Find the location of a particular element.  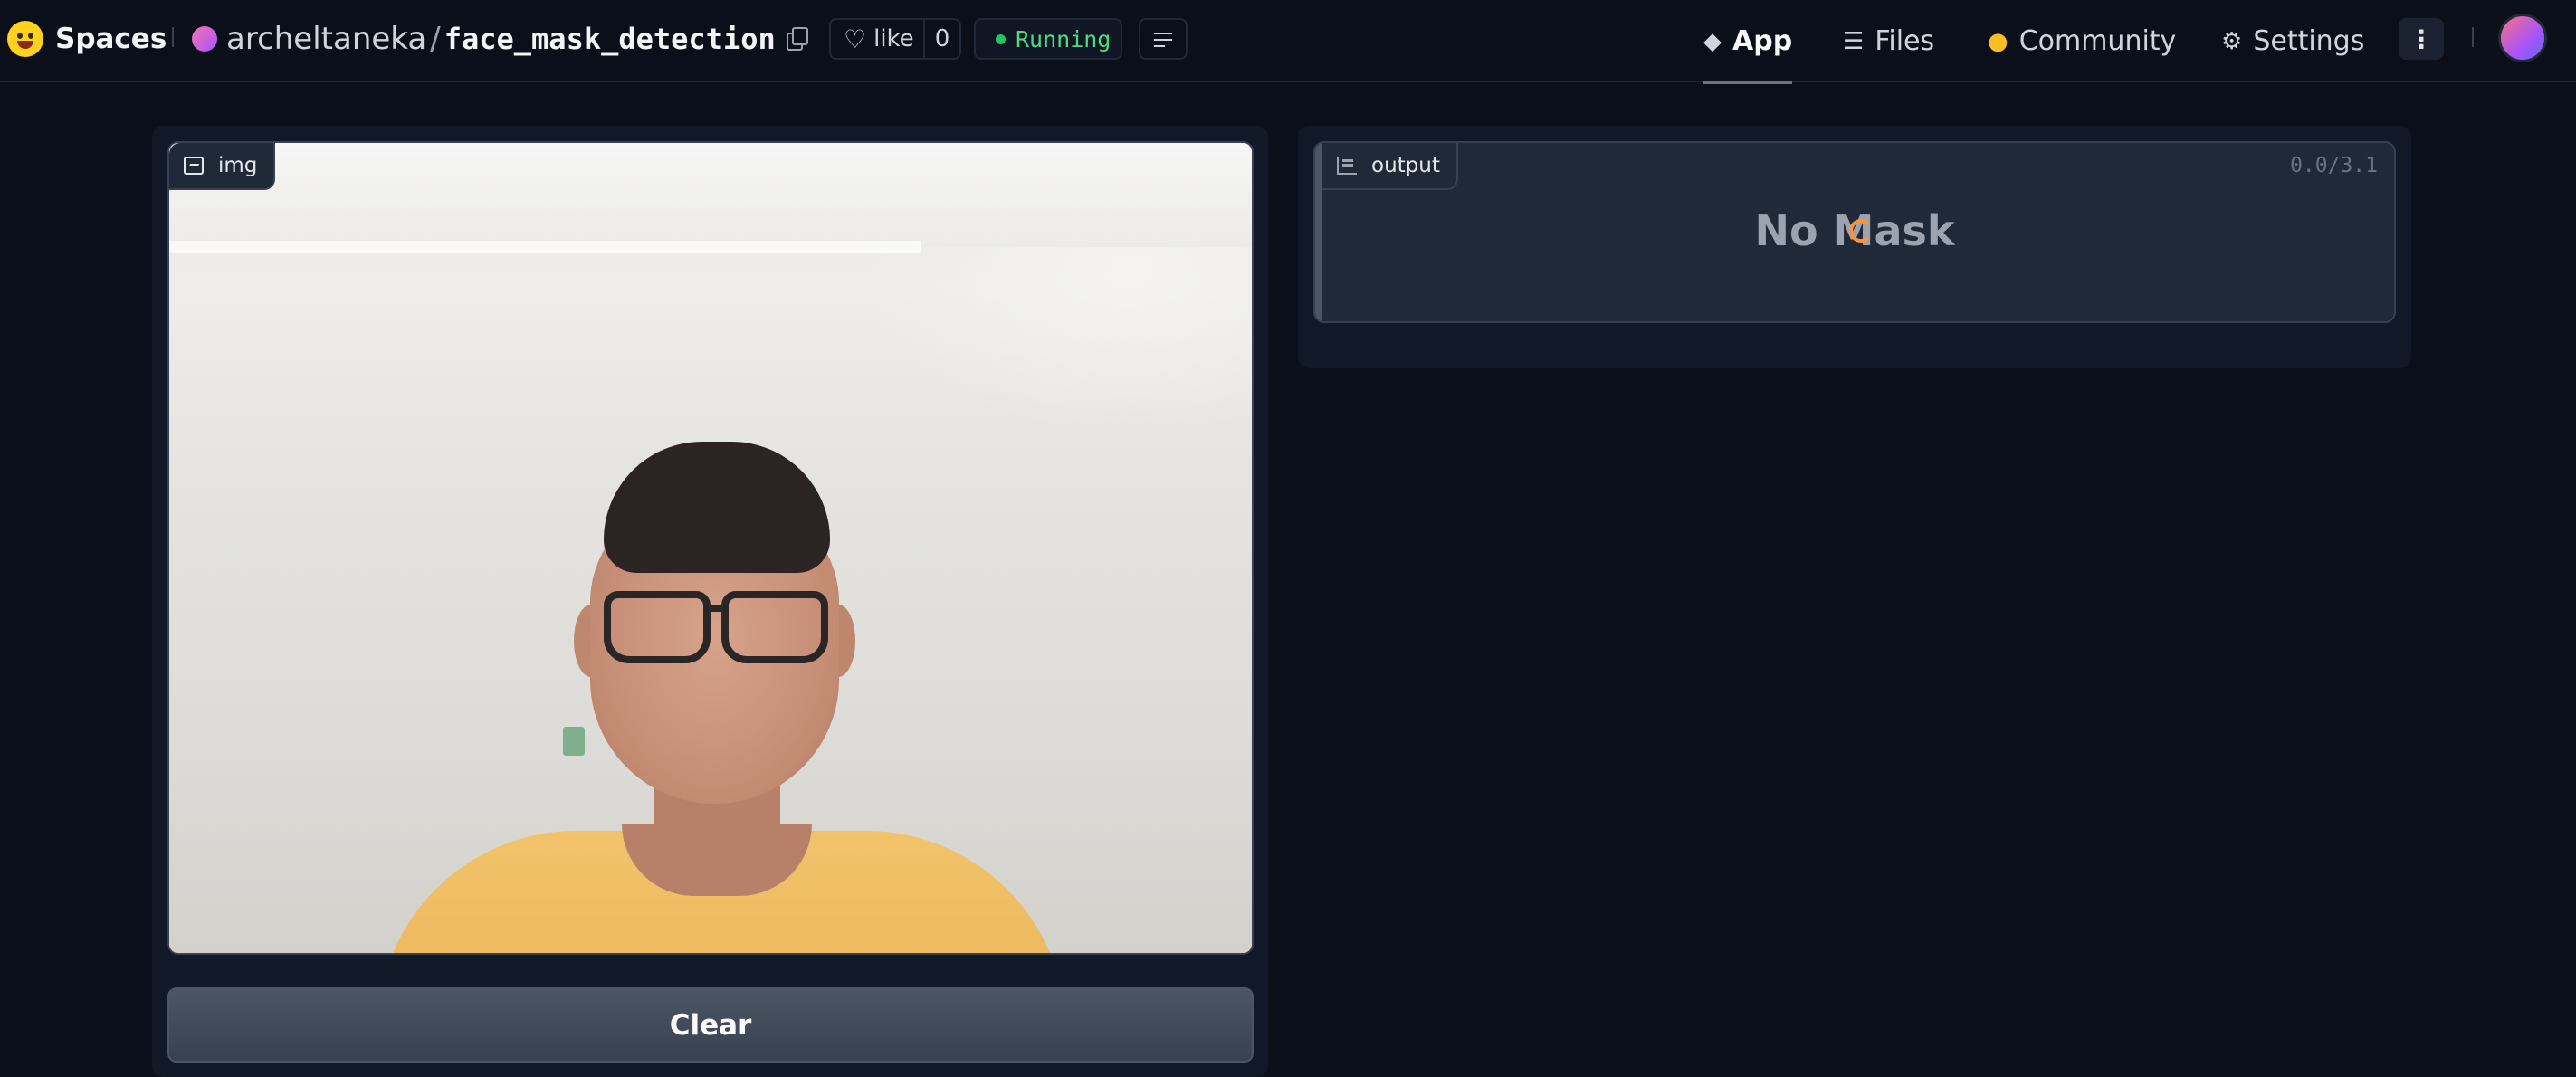

image-input-label: img is located at coordinates (223, 167).